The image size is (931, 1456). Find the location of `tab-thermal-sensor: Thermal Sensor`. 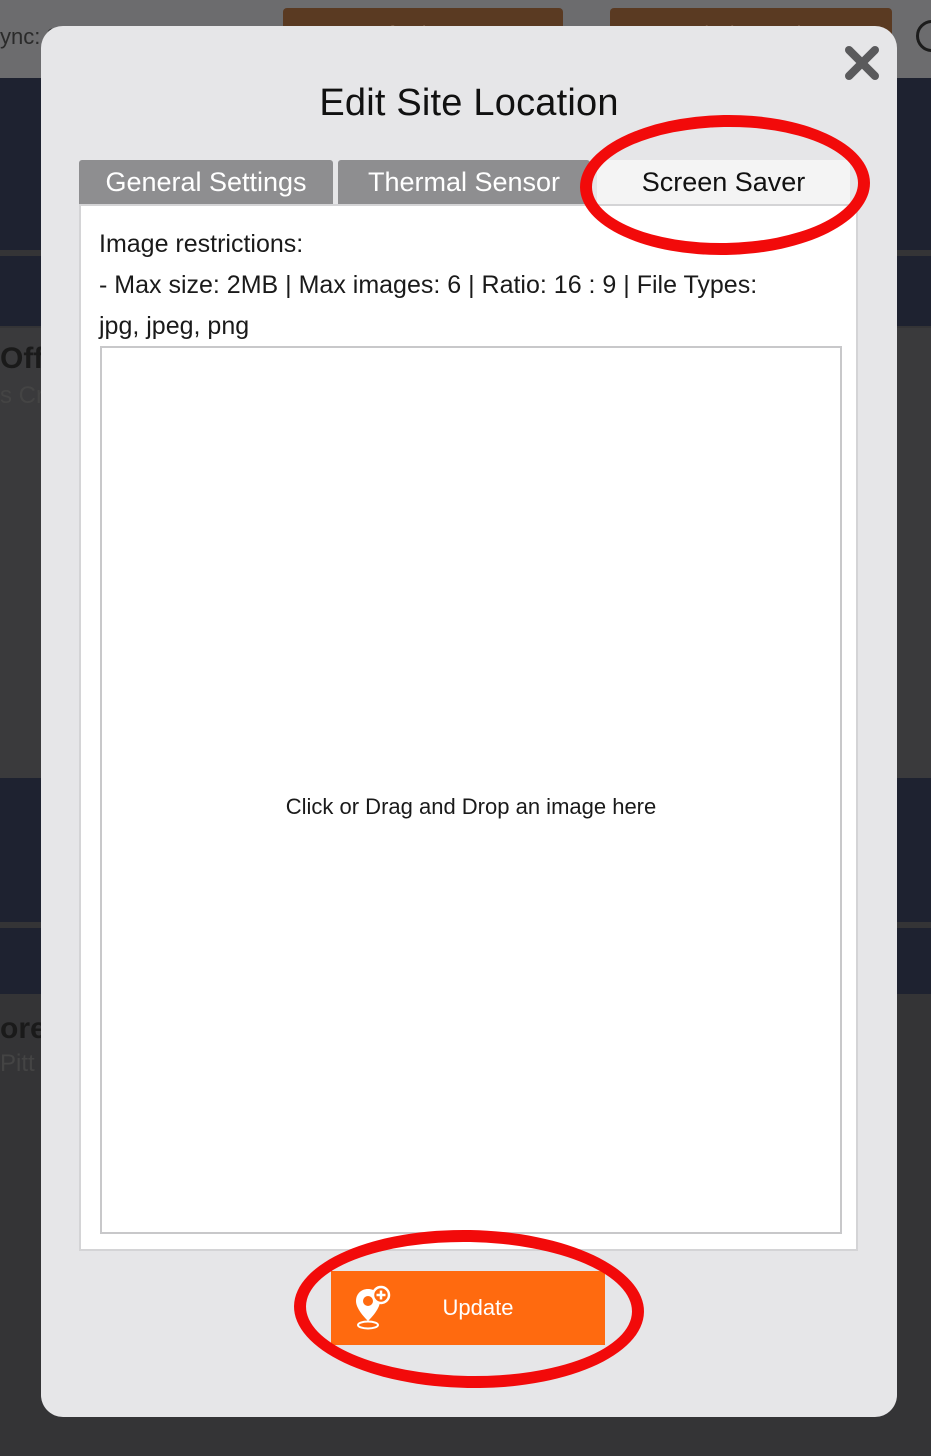

tab-thermal-sensor: Thermal Sensor is located at coordinates (464, 182).